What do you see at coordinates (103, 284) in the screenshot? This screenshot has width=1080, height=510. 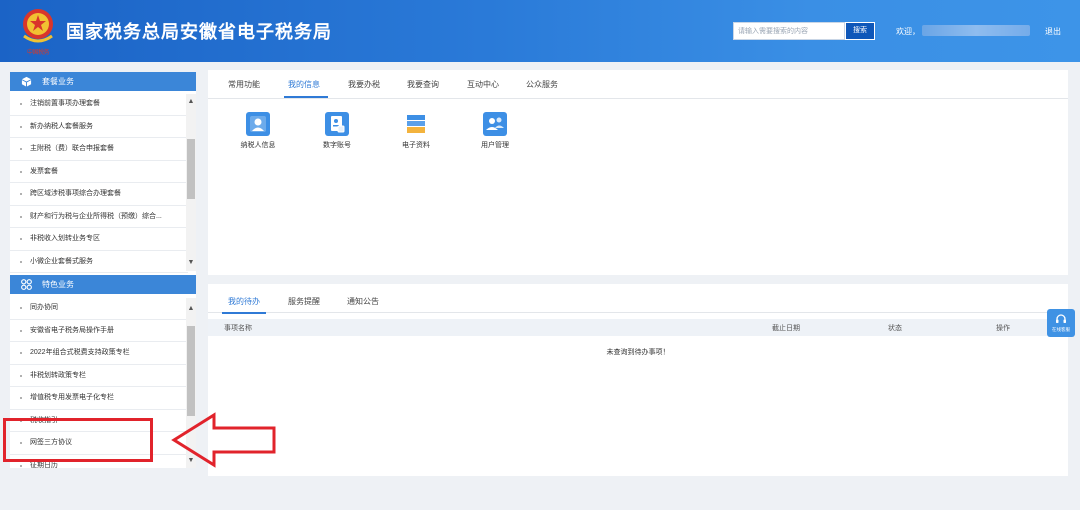 I see `section-header-features: 特色业务` at bounding box center [103, 284].